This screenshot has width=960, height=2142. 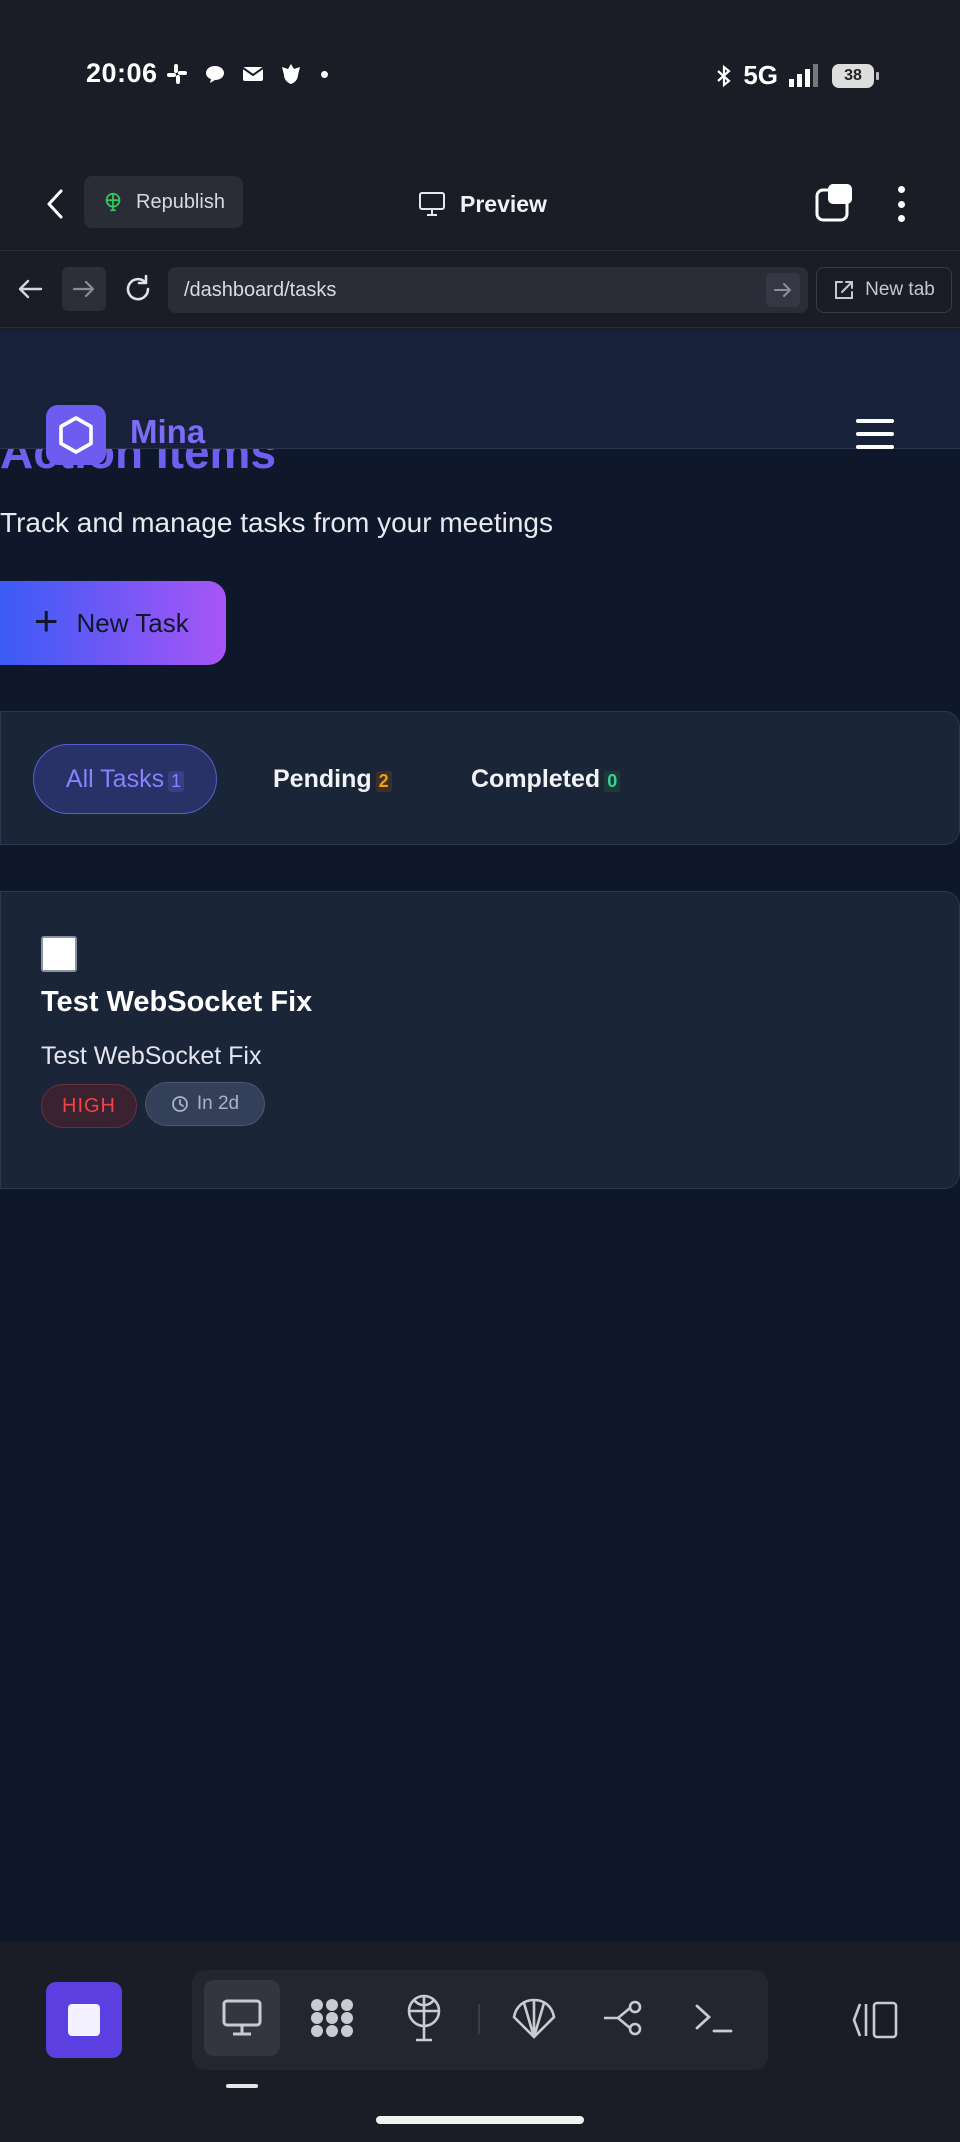 What do you see at coordinates (167, 432) in the screenshot?
I see `brand-name: Mina` at bounding box center [167, 432].